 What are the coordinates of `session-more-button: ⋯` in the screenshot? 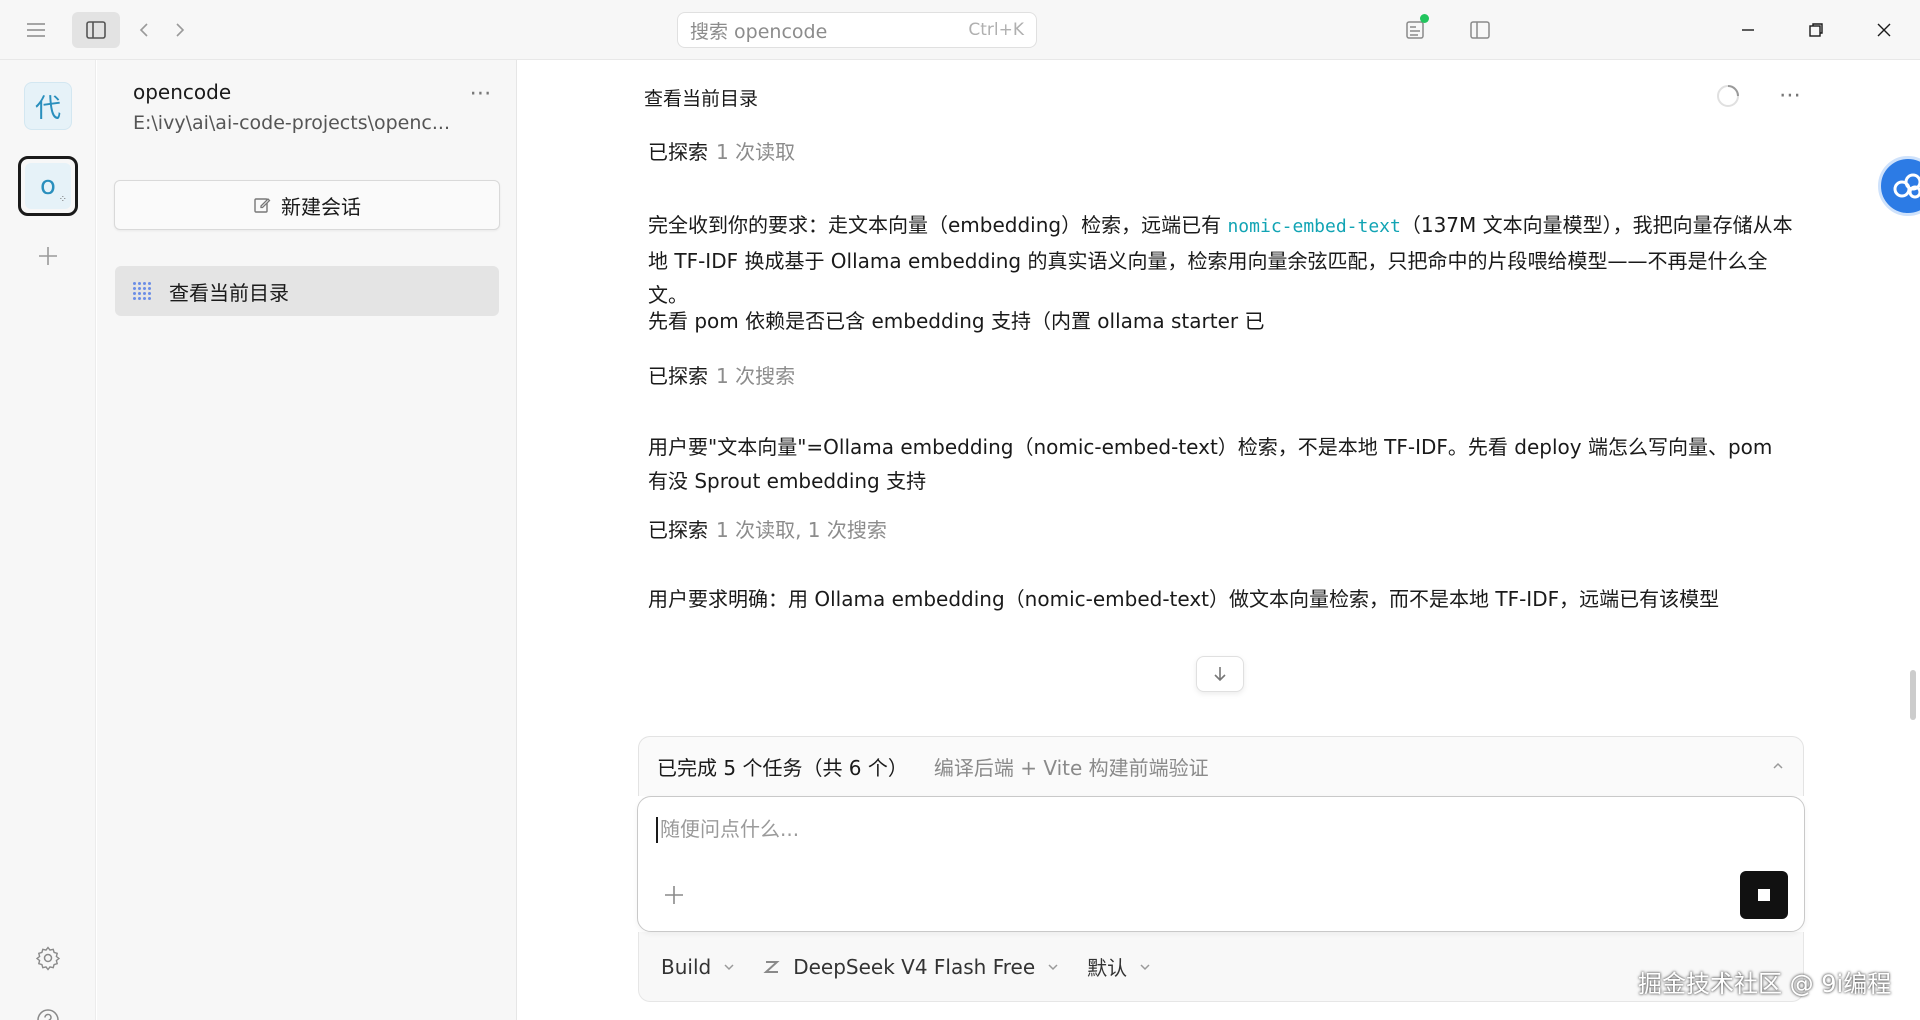 It's located at (1790, 95).